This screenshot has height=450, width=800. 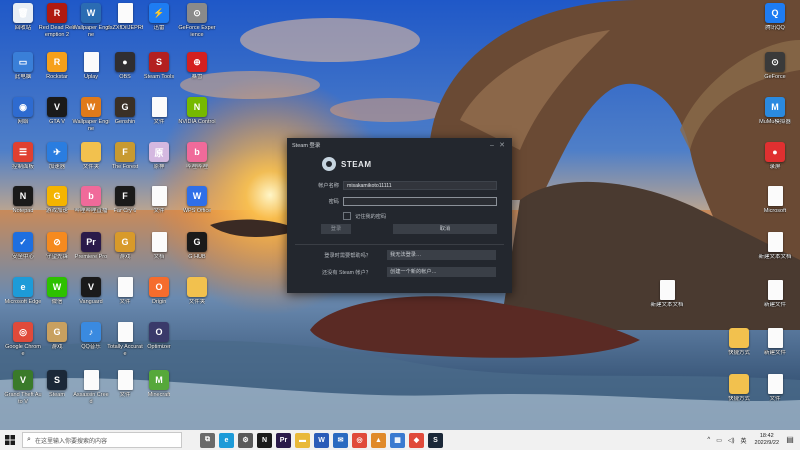 What do you see at coordinates (420, 185) in the screenshot?
I see `account-name-input: misakamikoto11111` at bounding box center [420, 185].